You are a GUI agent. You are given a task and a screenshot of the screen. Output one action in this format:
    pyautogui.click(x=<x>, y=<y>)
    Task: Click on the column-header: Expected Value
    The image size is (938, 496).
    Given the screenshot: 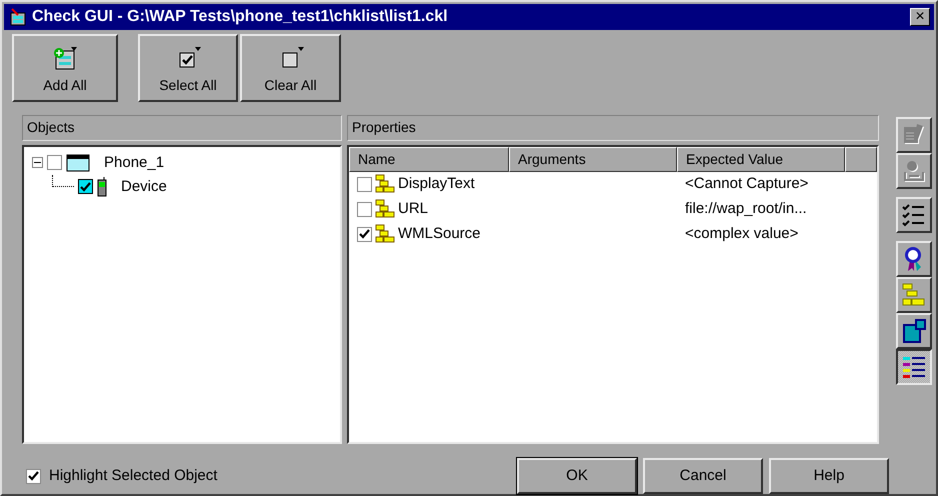 What is the action you would take?
    pyautogui.click(x=761, y=159)
    